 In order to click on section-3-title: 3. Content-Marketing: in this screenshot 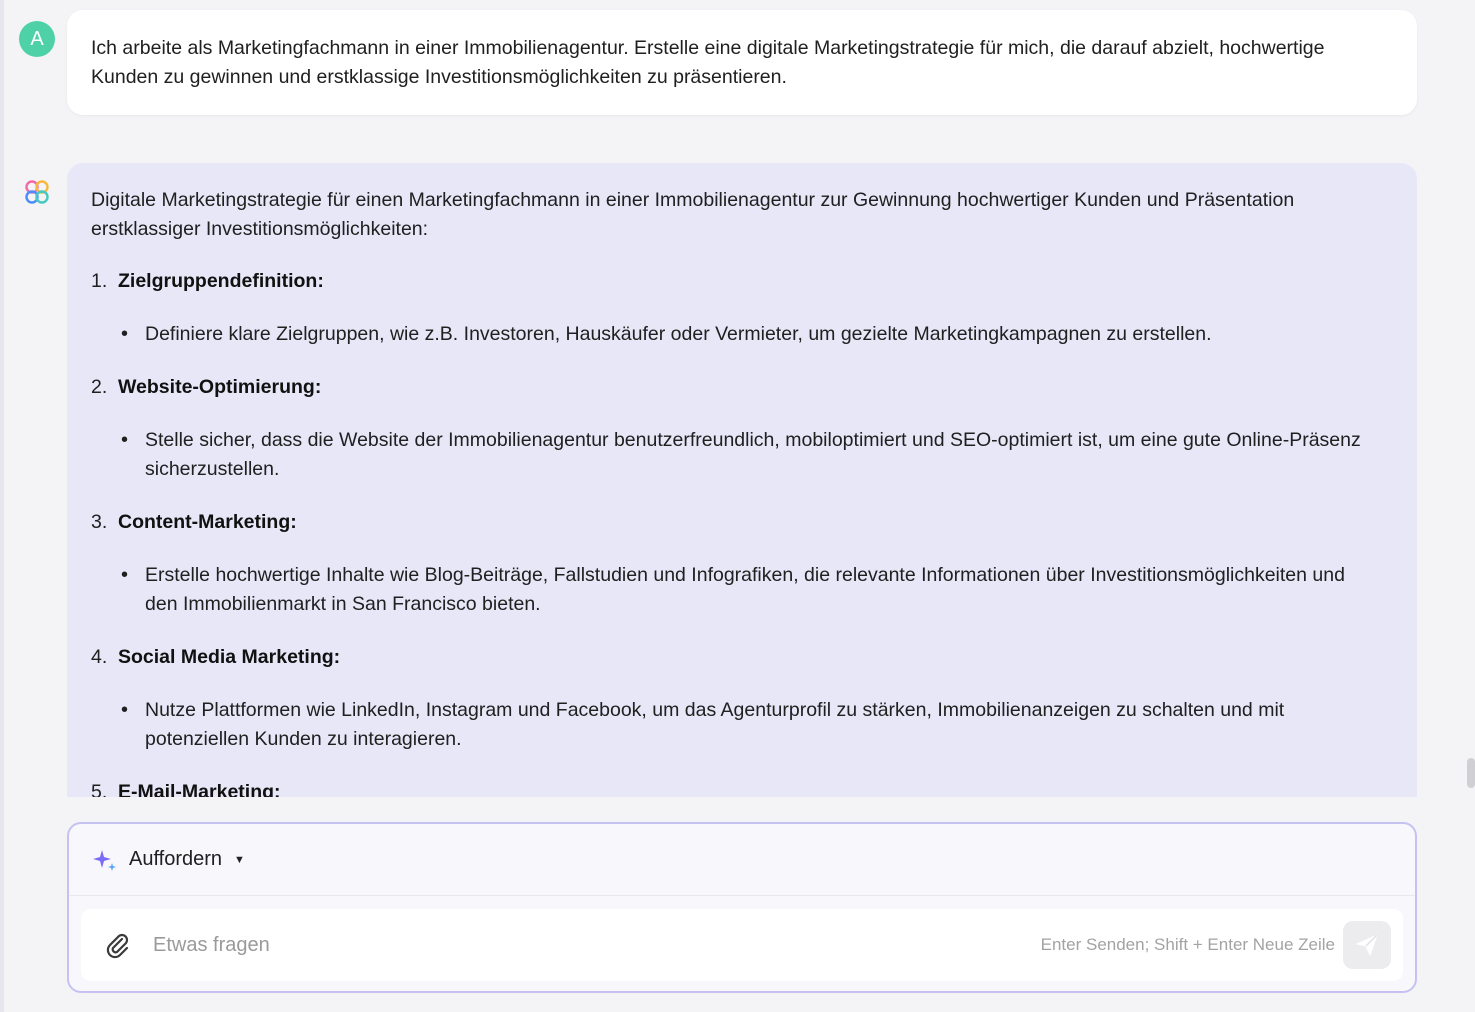, I will do `click(742, 522)`.